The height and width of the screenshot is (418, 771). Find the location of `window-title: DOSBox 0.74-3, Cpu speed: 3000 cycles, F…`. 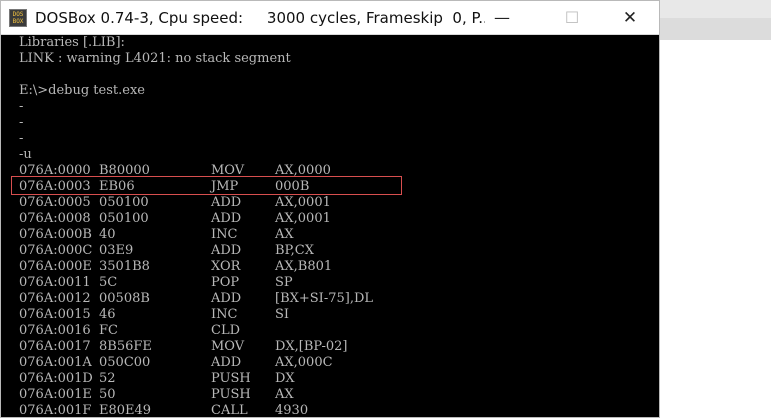

window-title: DOSBox 0.74-3, Cpu speed: 3000 cycles, F… is located at coordinates (260, 18).